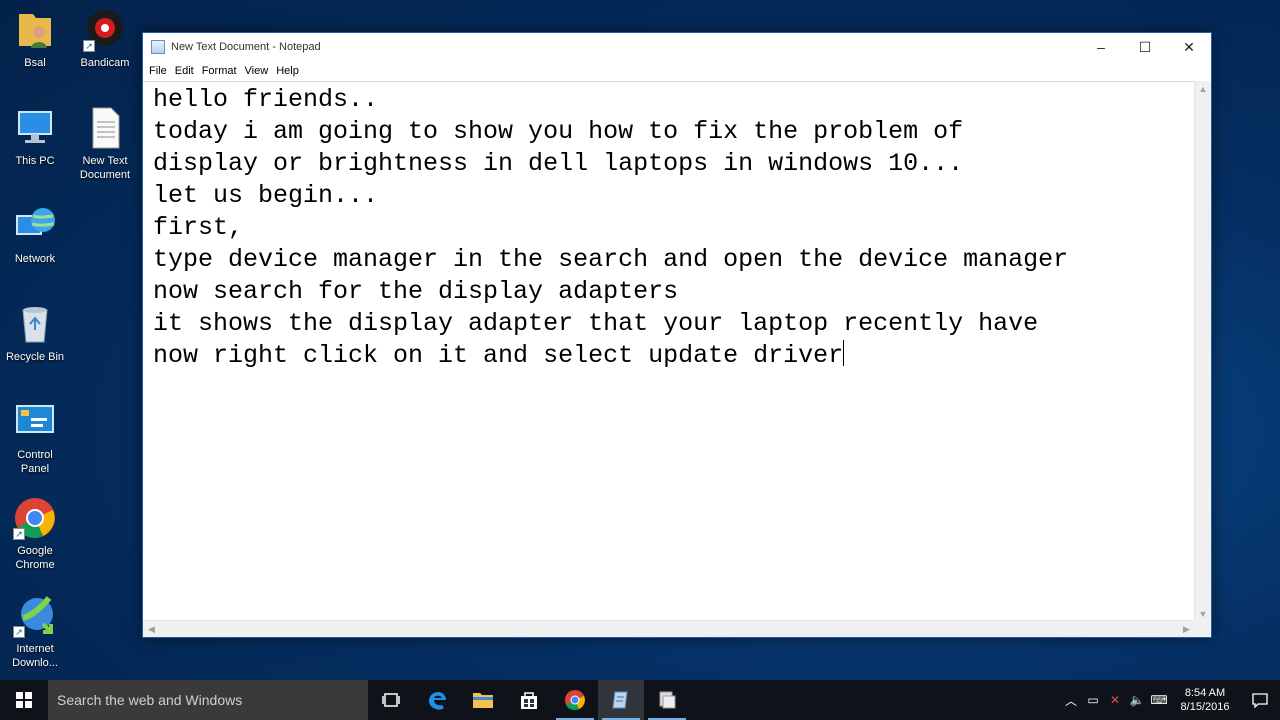 This screenshot has width=1280, height=720. I want to click on text-caret, so click(844, 353).